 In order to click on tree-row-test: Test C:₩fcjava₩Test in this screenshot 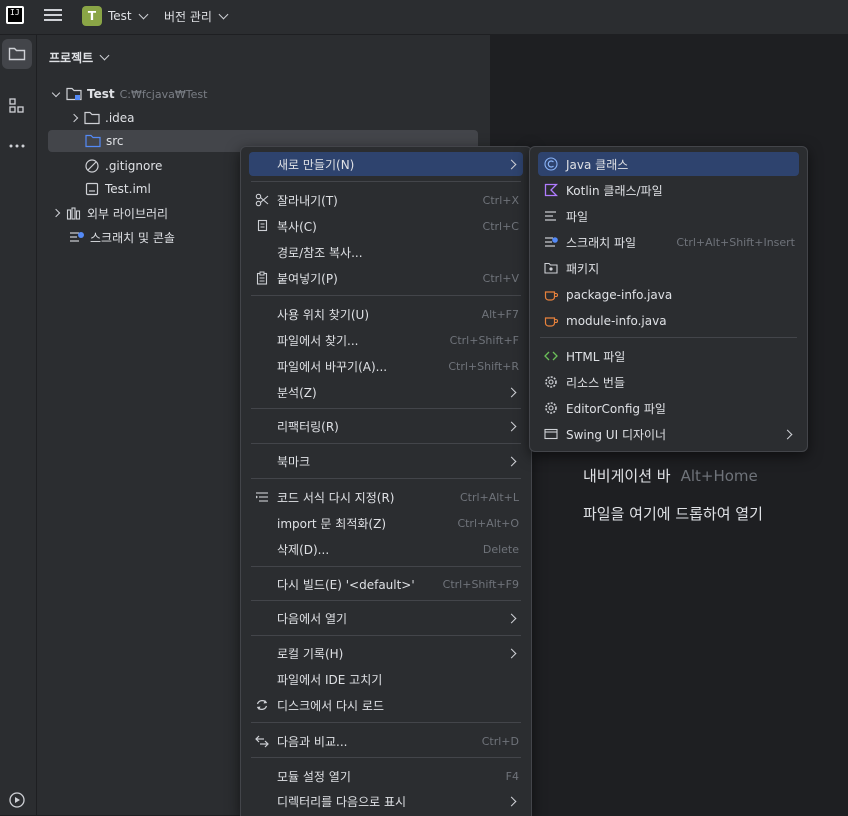, I will do `click(129, 94)`.